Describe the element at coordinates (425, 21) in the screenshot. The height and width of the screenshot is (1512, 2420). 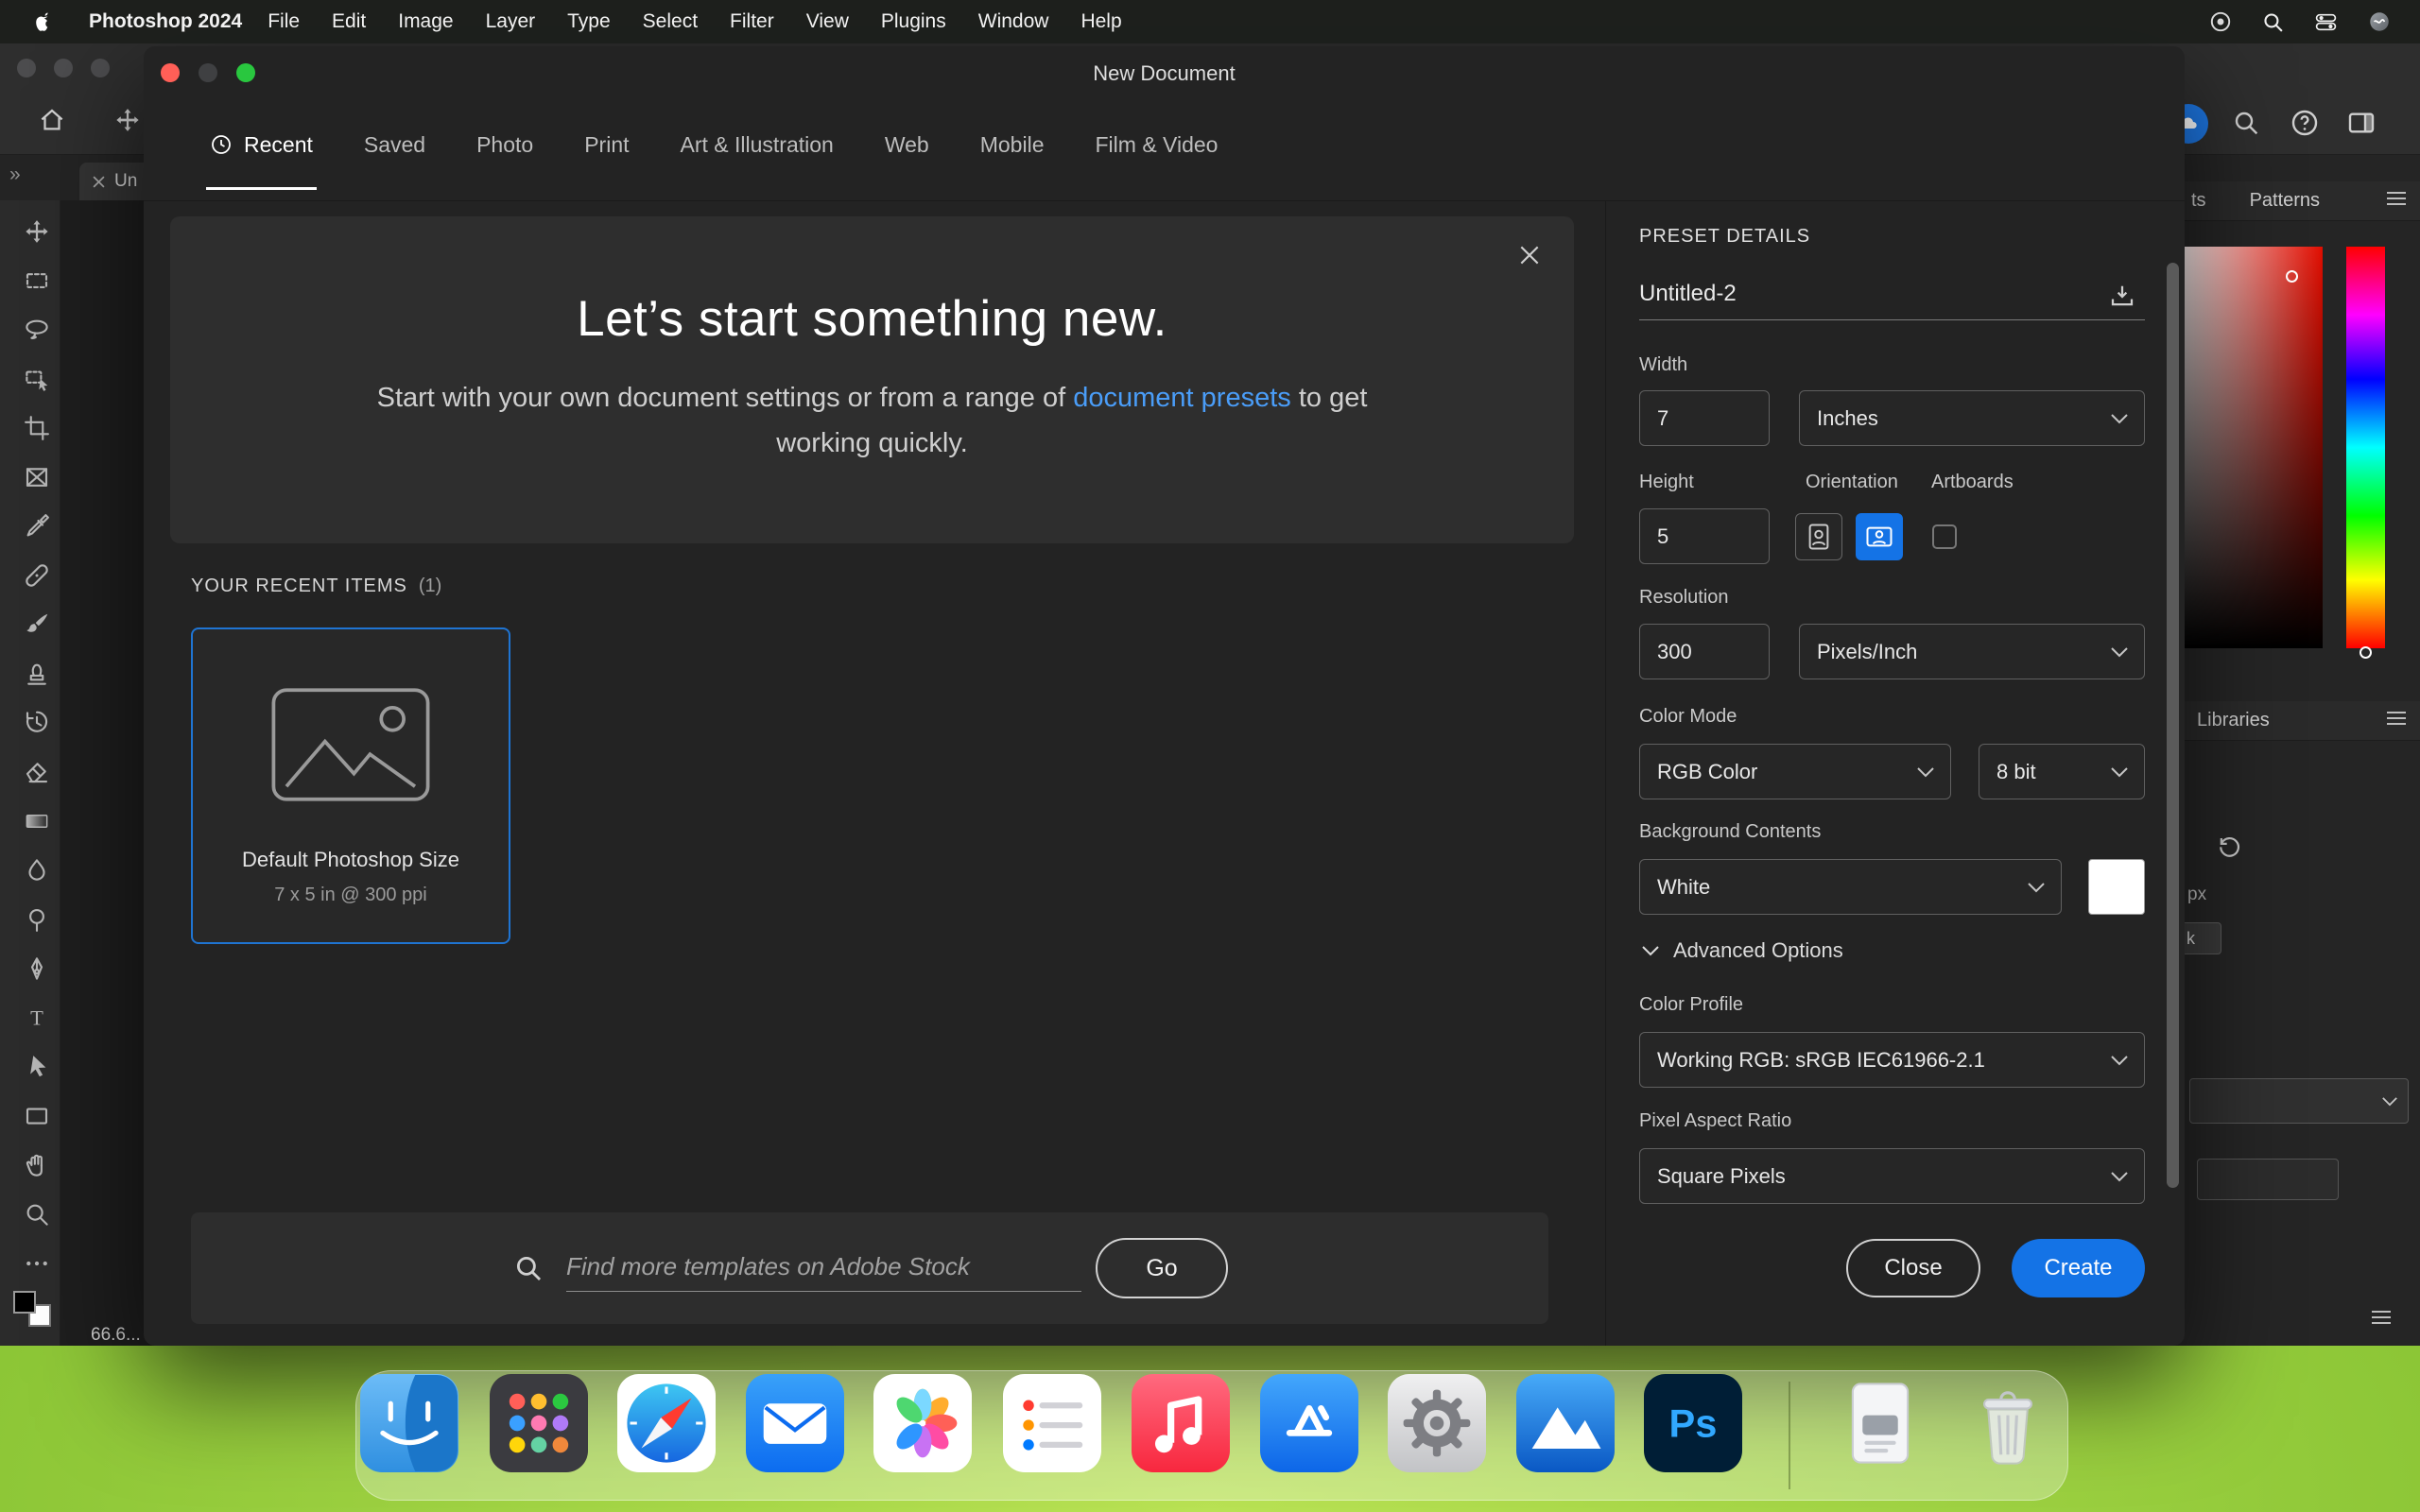
I see `menu-item-image: Image` at that location.